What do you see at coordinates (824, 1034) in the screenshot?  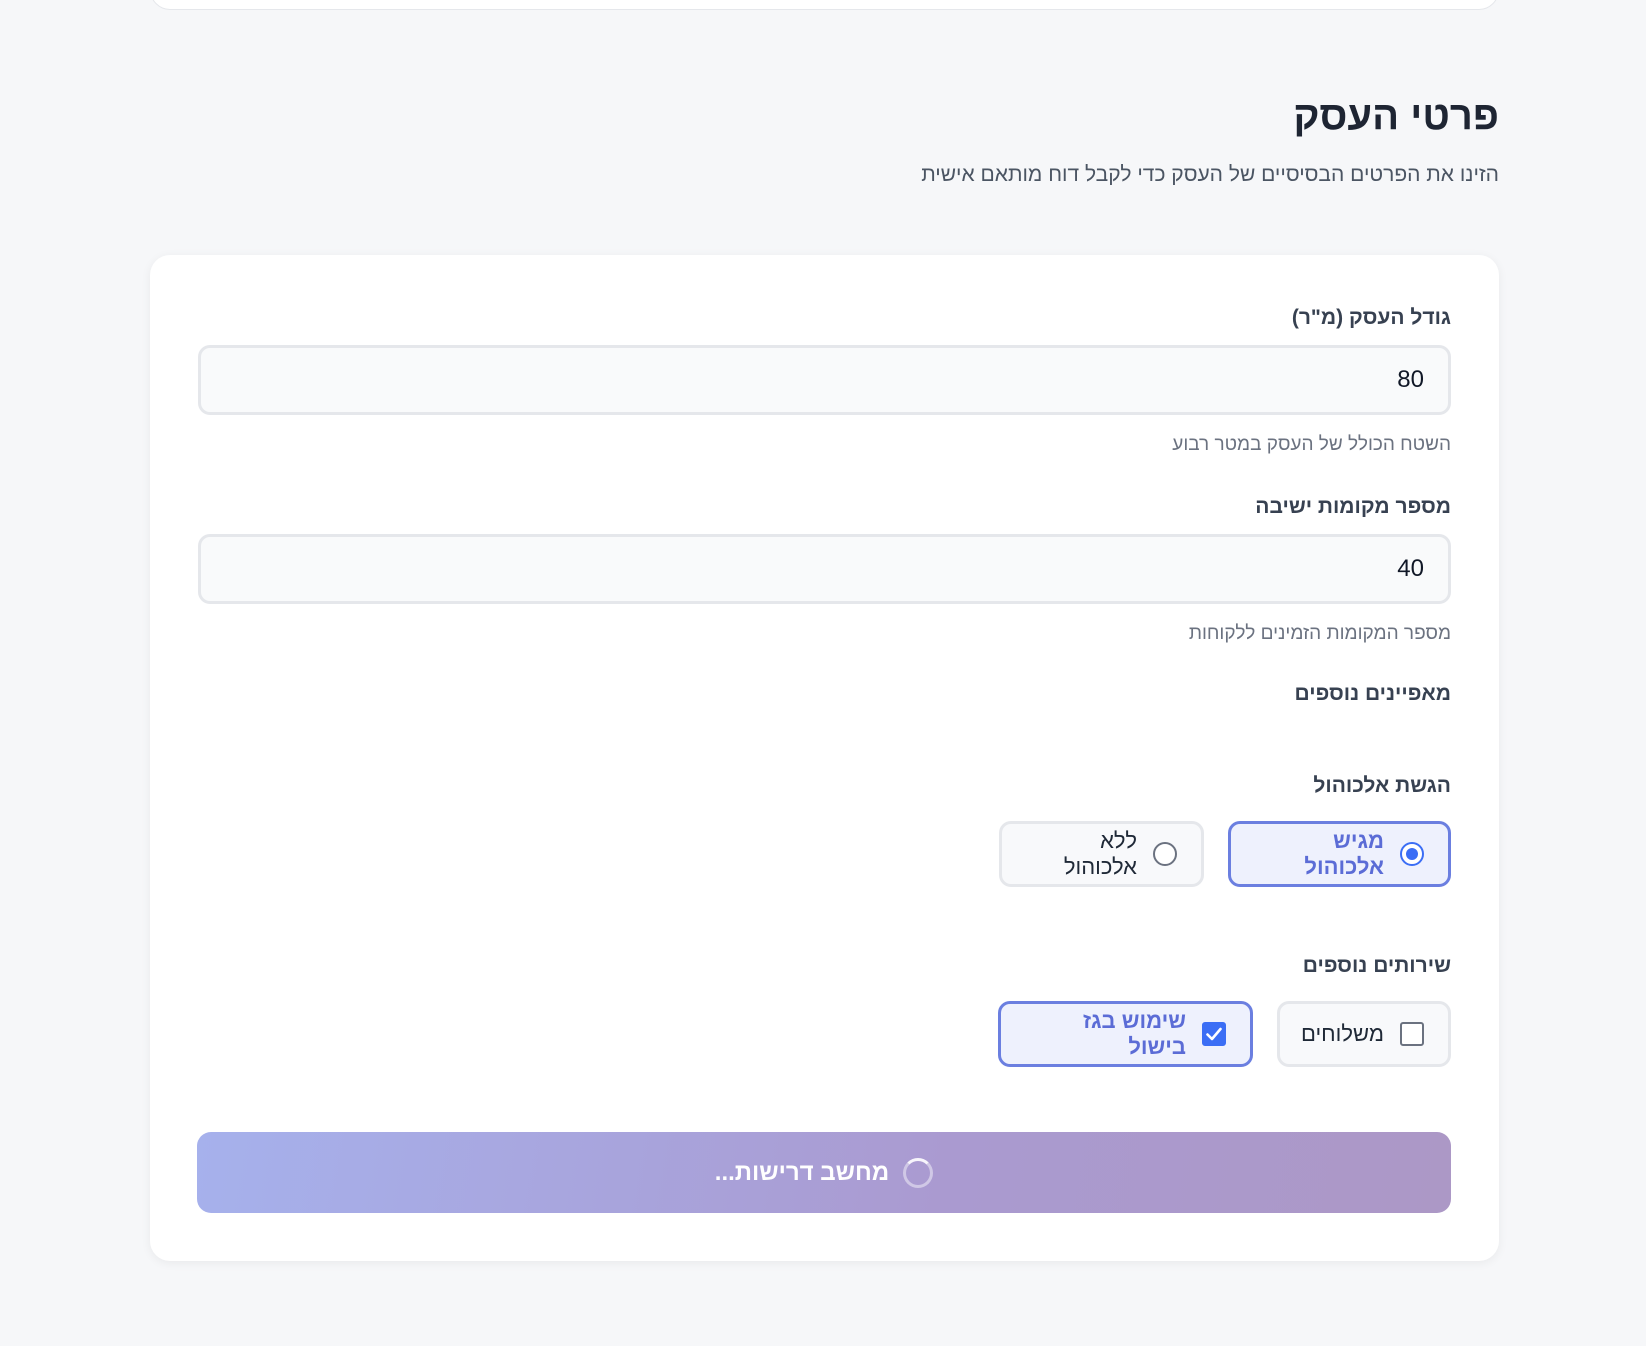 I see `services-options: משלוחים שימוש בגז בישול` at bounding box center [824, 1034].